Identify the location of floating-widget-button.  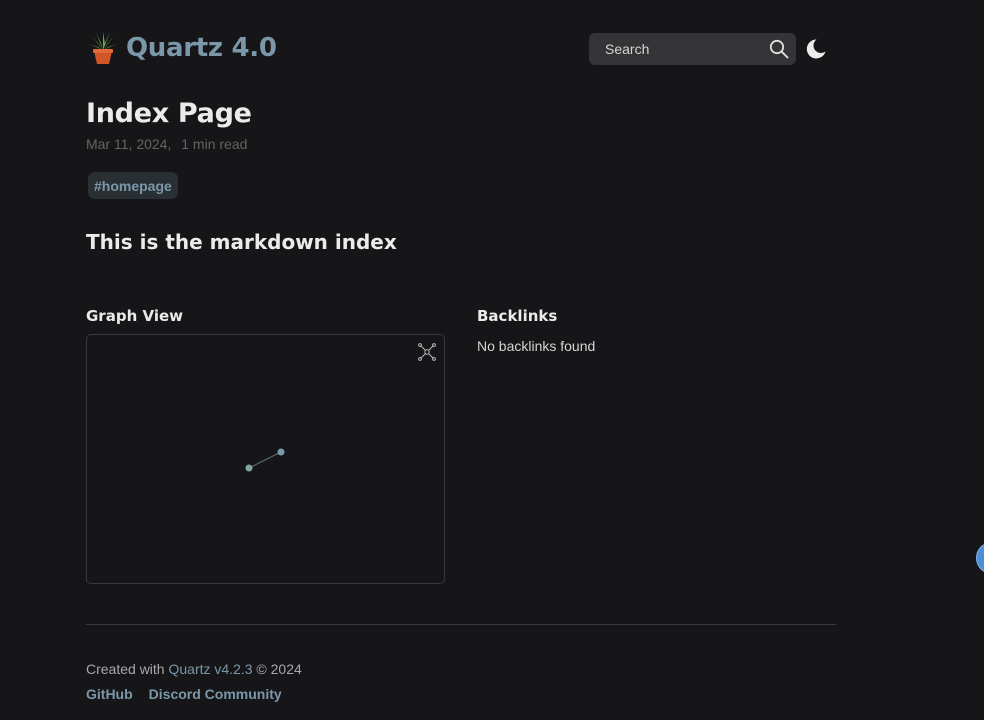
(980, 558).